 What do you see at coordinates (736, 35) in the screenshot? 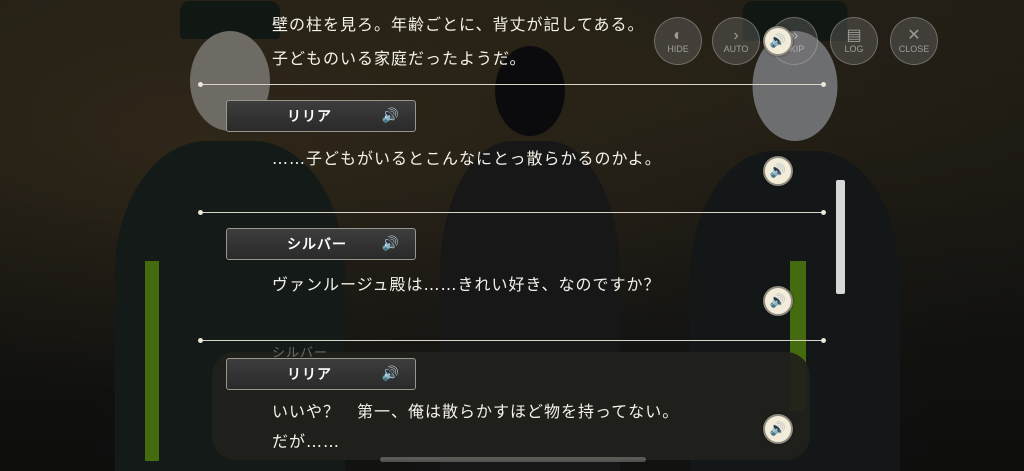
I see `auto-icon: ›` at bounding box center [736, 35].